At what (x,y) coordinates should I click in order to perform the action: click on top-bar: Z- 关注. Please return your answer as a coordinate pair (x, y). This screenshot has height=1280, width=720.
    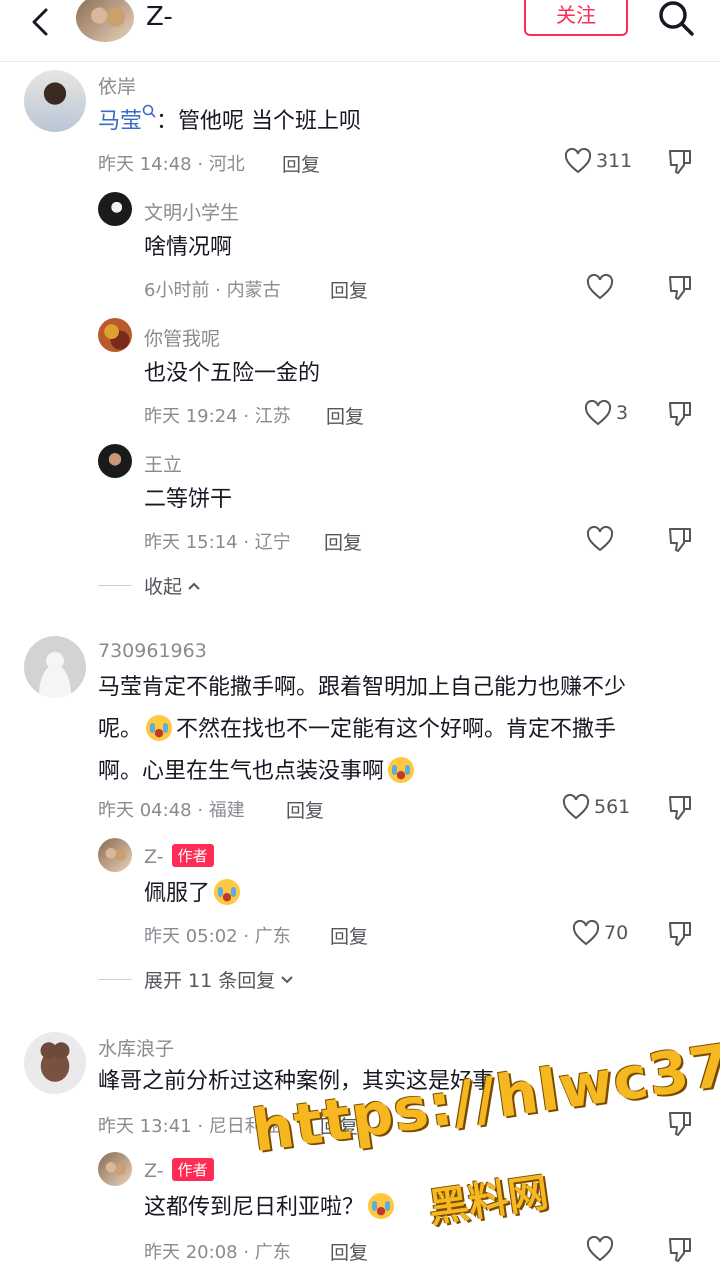
    Looking at the image, I should click on (360, 31).